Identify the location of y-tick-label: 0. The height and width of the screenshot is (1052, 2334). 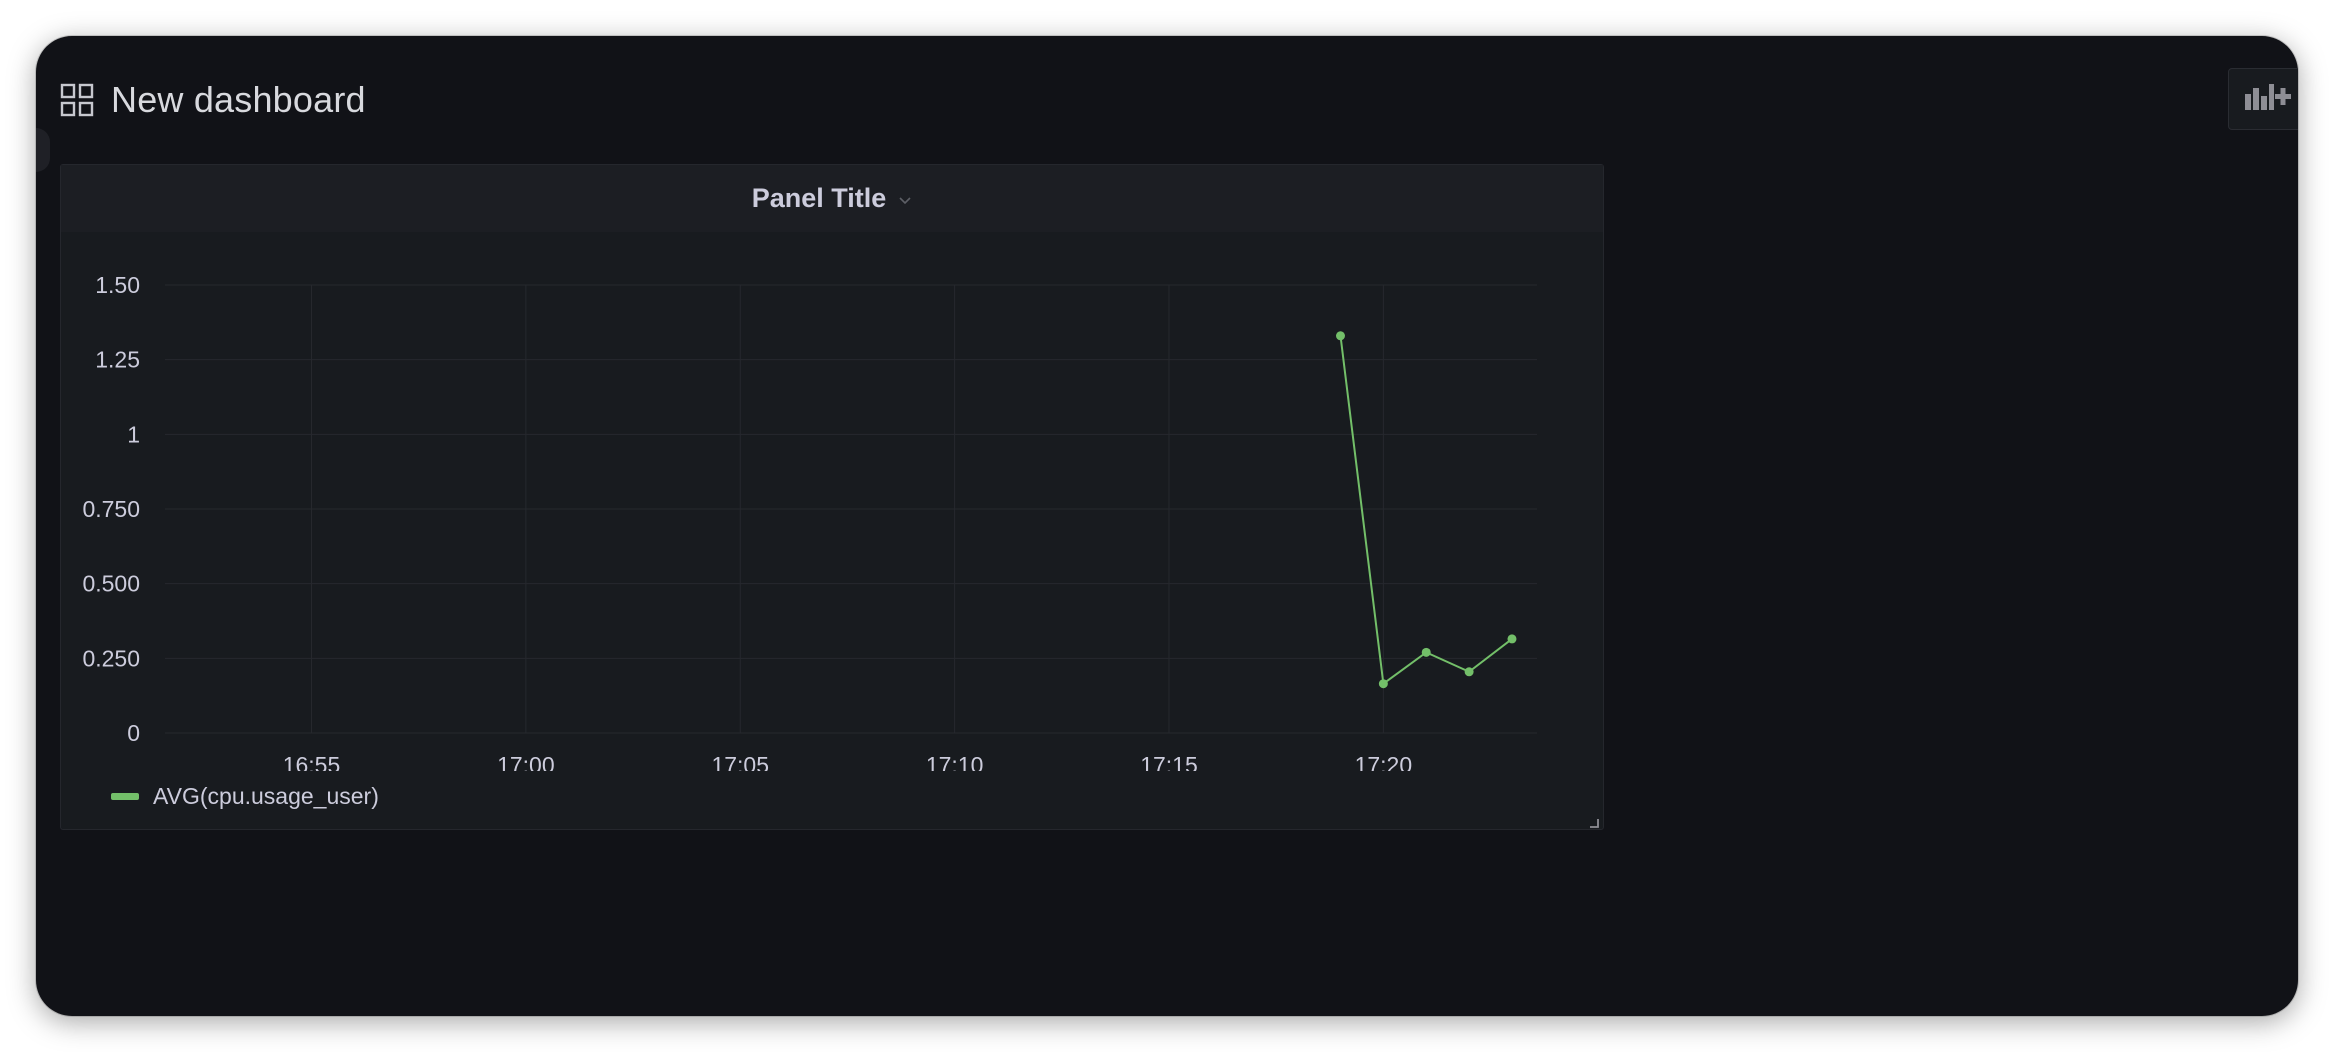
(133, 733).